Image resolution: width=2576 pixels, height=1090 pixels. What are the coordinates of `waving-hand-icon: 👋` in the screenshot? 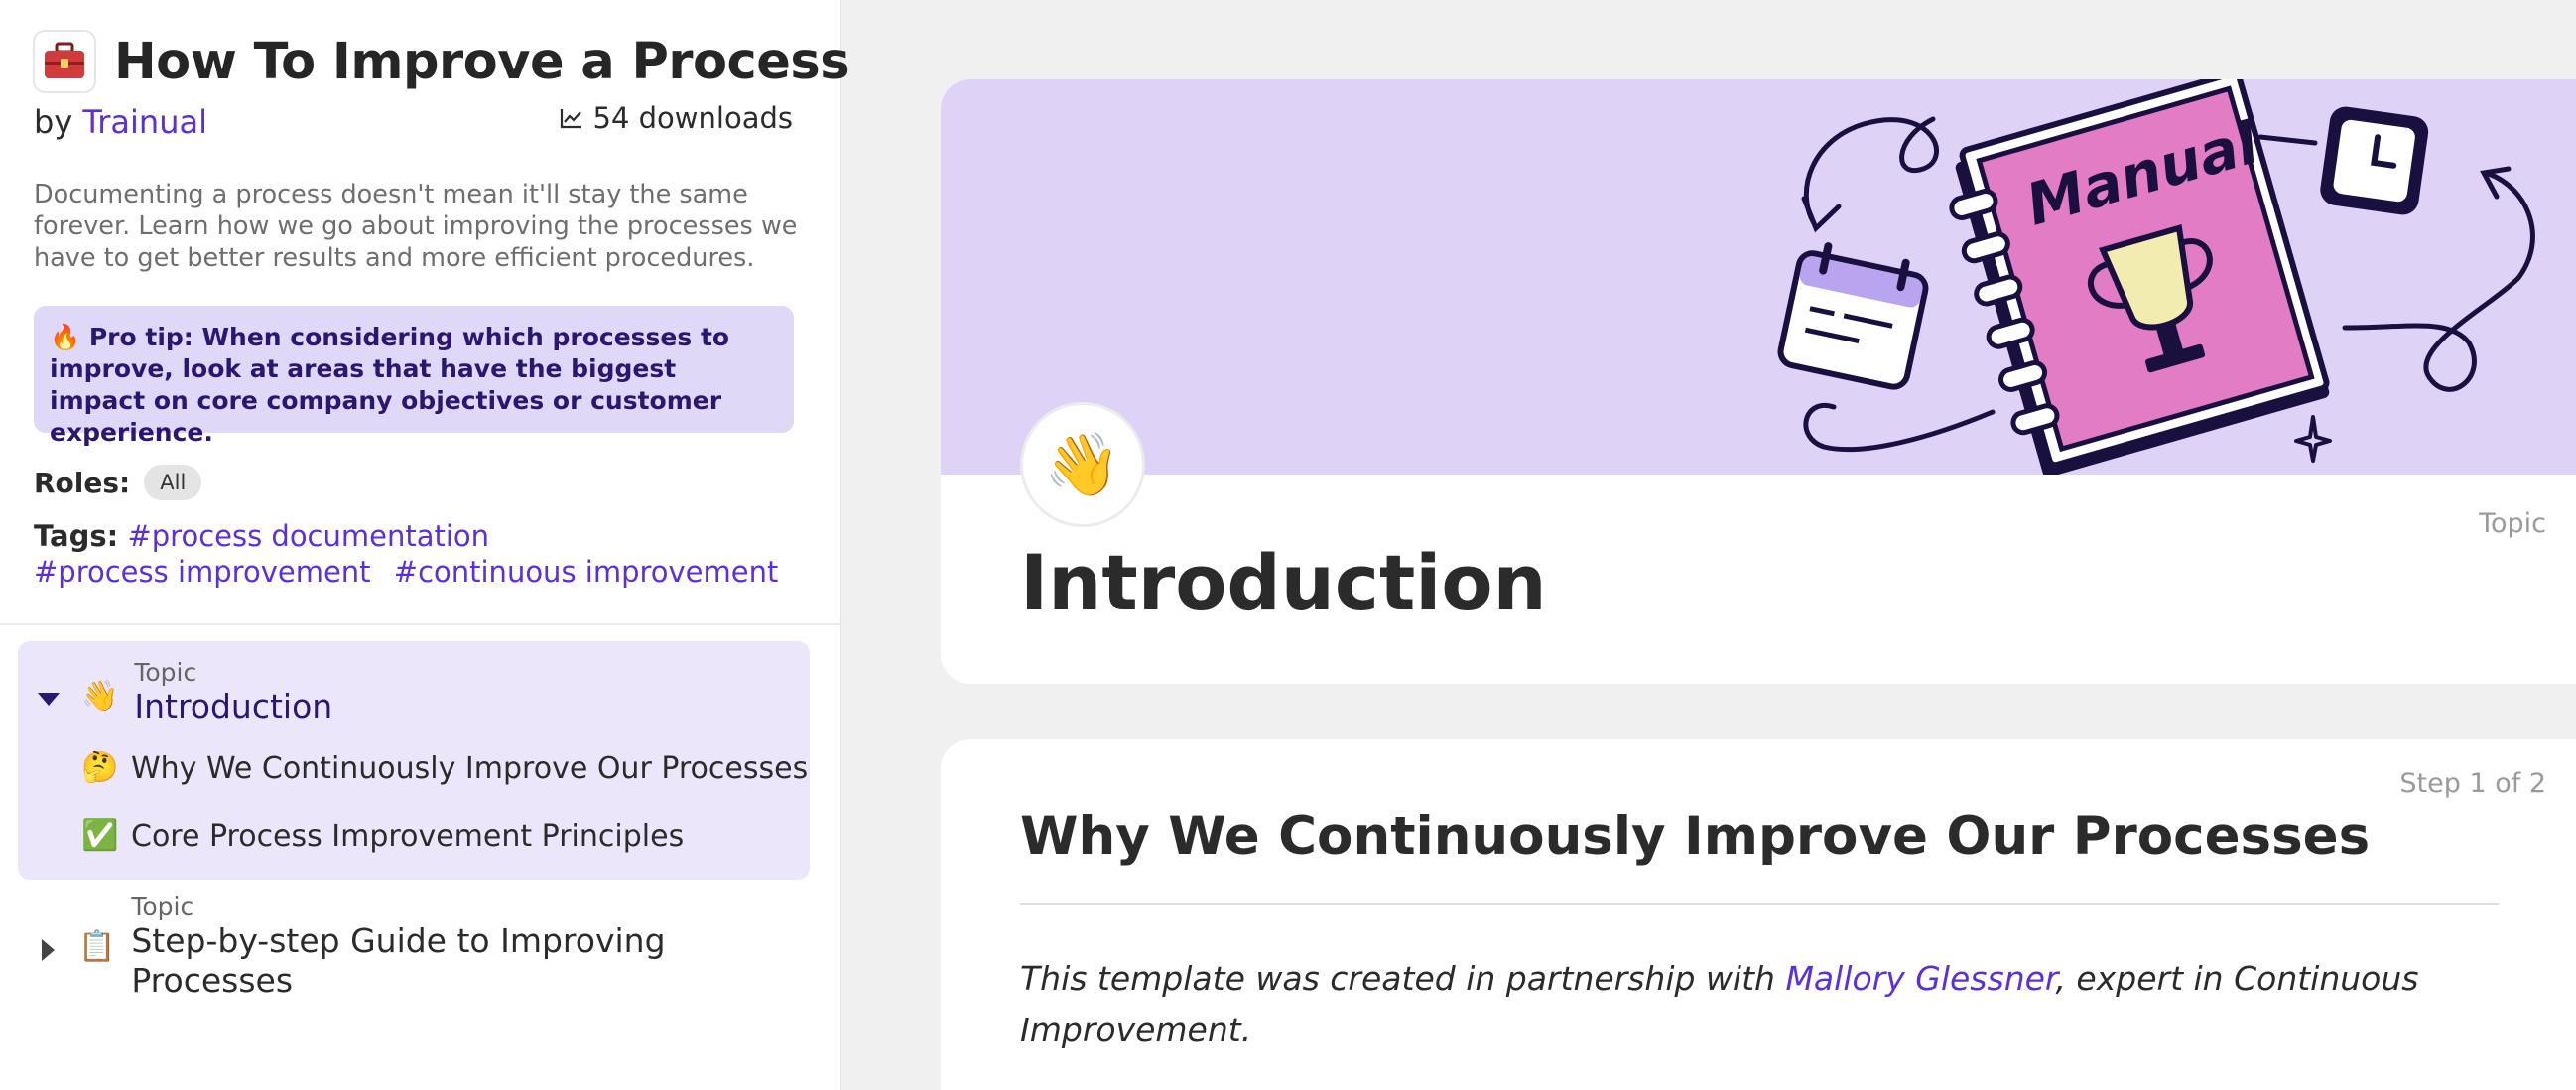 It's located at (100, 696).